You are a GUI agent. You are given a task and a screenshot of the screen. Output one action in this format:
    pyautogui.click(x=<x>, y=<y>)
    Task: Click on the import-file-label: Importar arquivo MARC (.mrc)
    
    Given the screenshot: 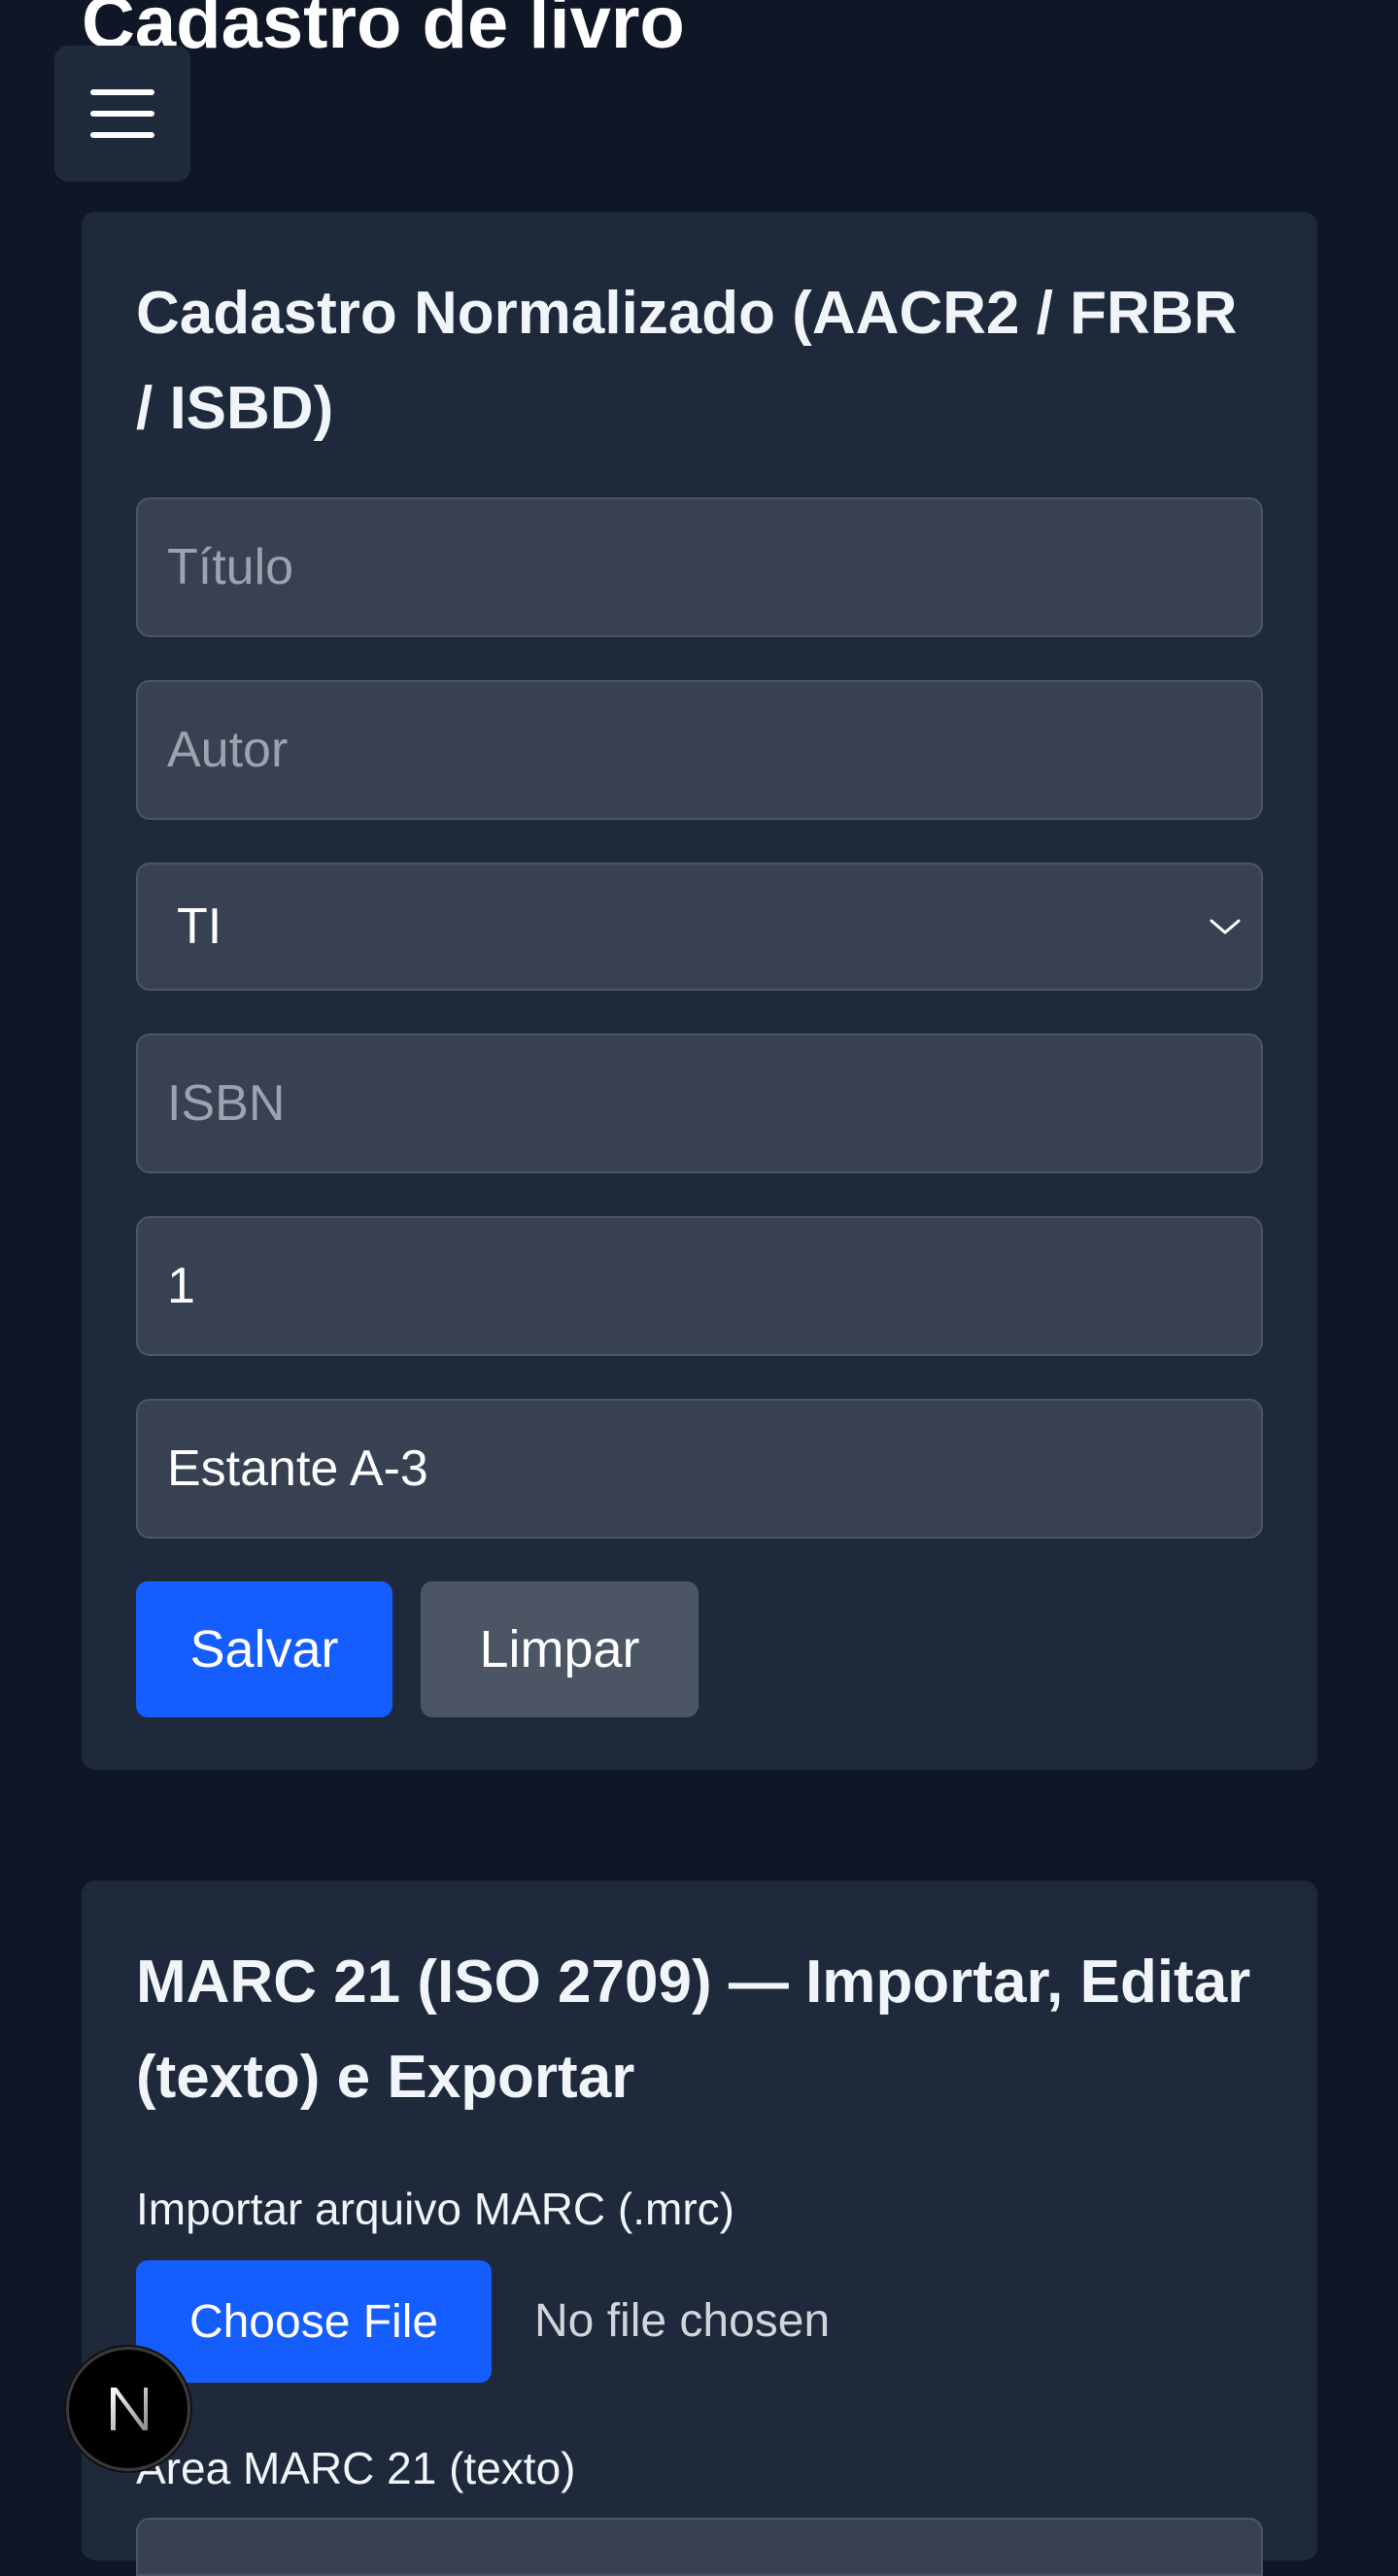 What is the action you would take?
    pyautogui.click(x=435, y=2209)
    